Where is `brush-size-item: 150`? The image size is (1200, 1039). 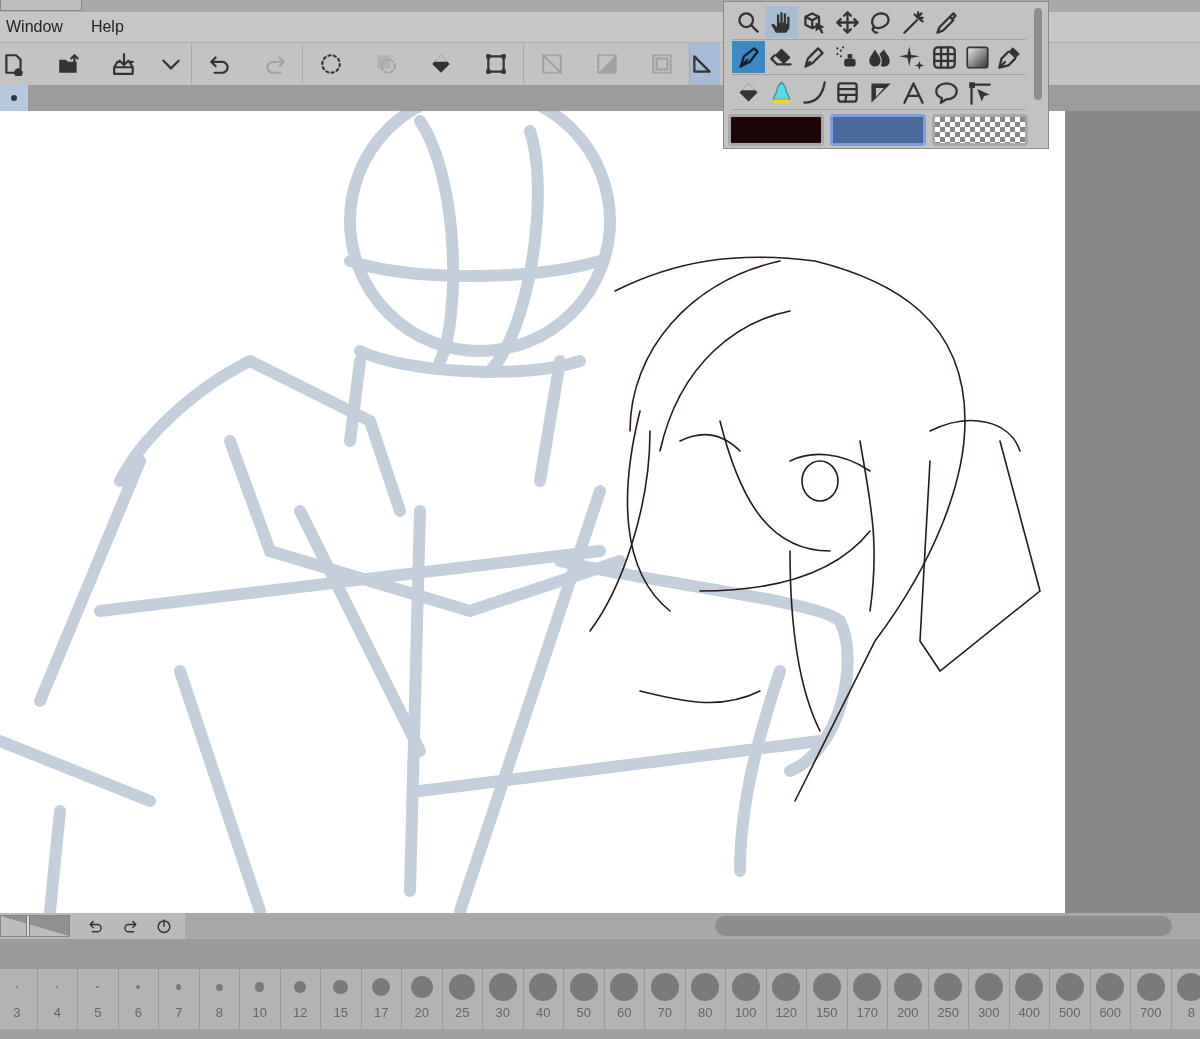 brush-size-item: 150 is located at coordinates (826, 999).